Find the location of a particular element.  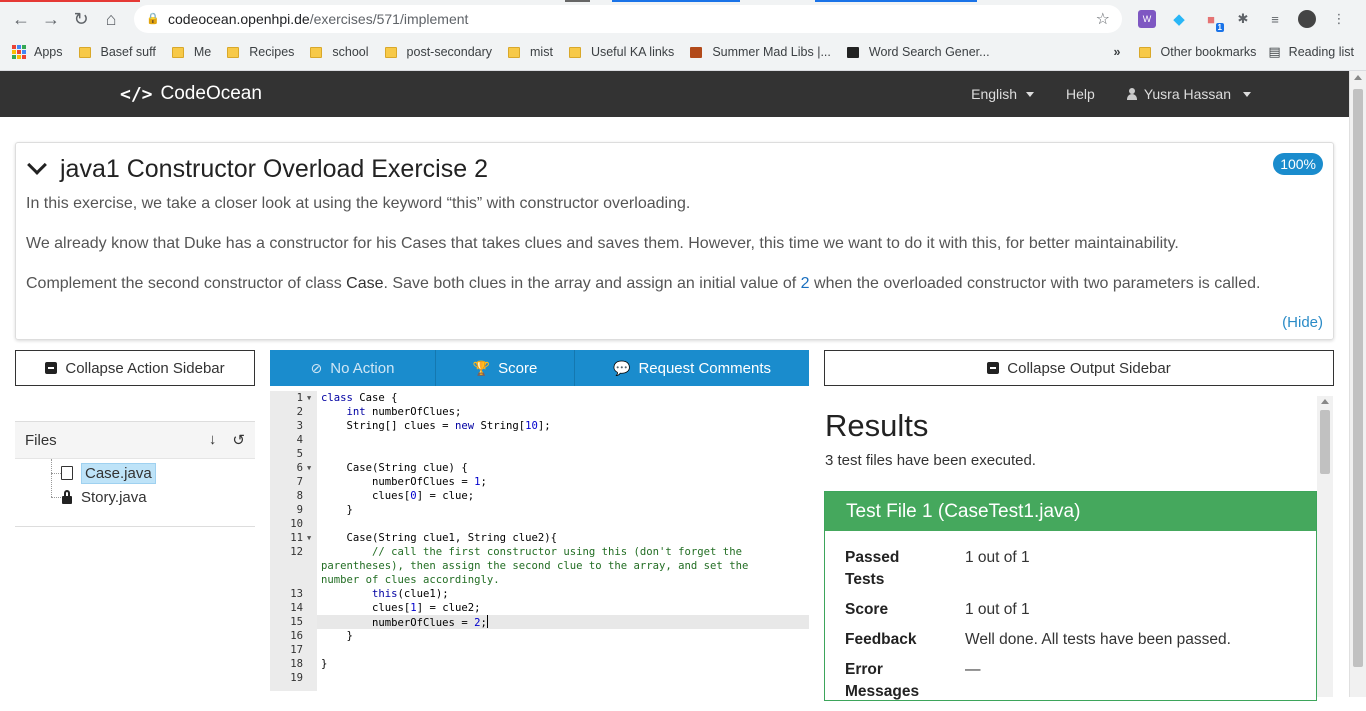

extensions-icon: ✱ is located at coordinates (1243, 19).